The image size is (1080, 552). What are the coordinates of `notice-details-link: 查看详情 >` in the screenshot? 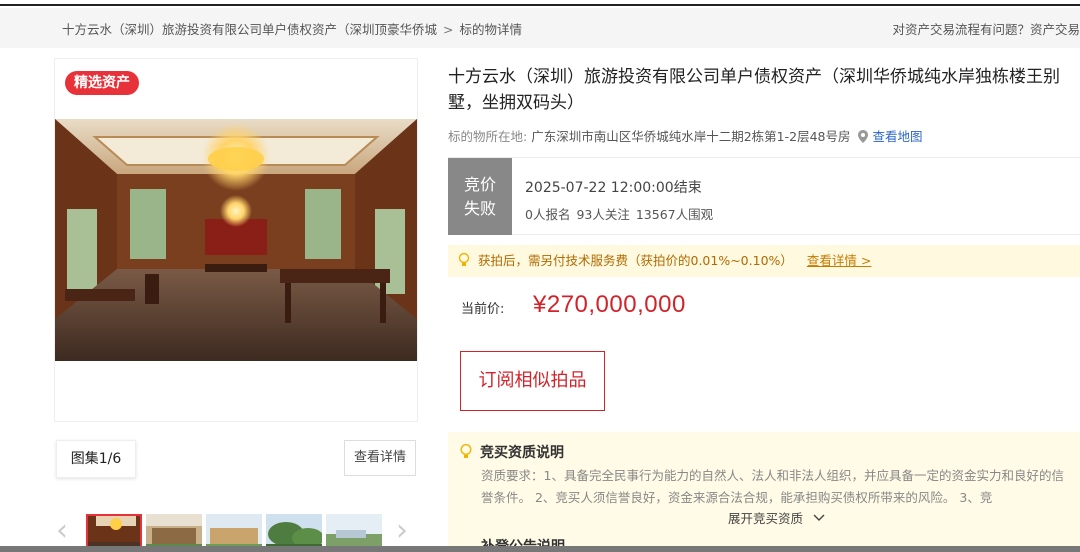 It's located at (839, 260).